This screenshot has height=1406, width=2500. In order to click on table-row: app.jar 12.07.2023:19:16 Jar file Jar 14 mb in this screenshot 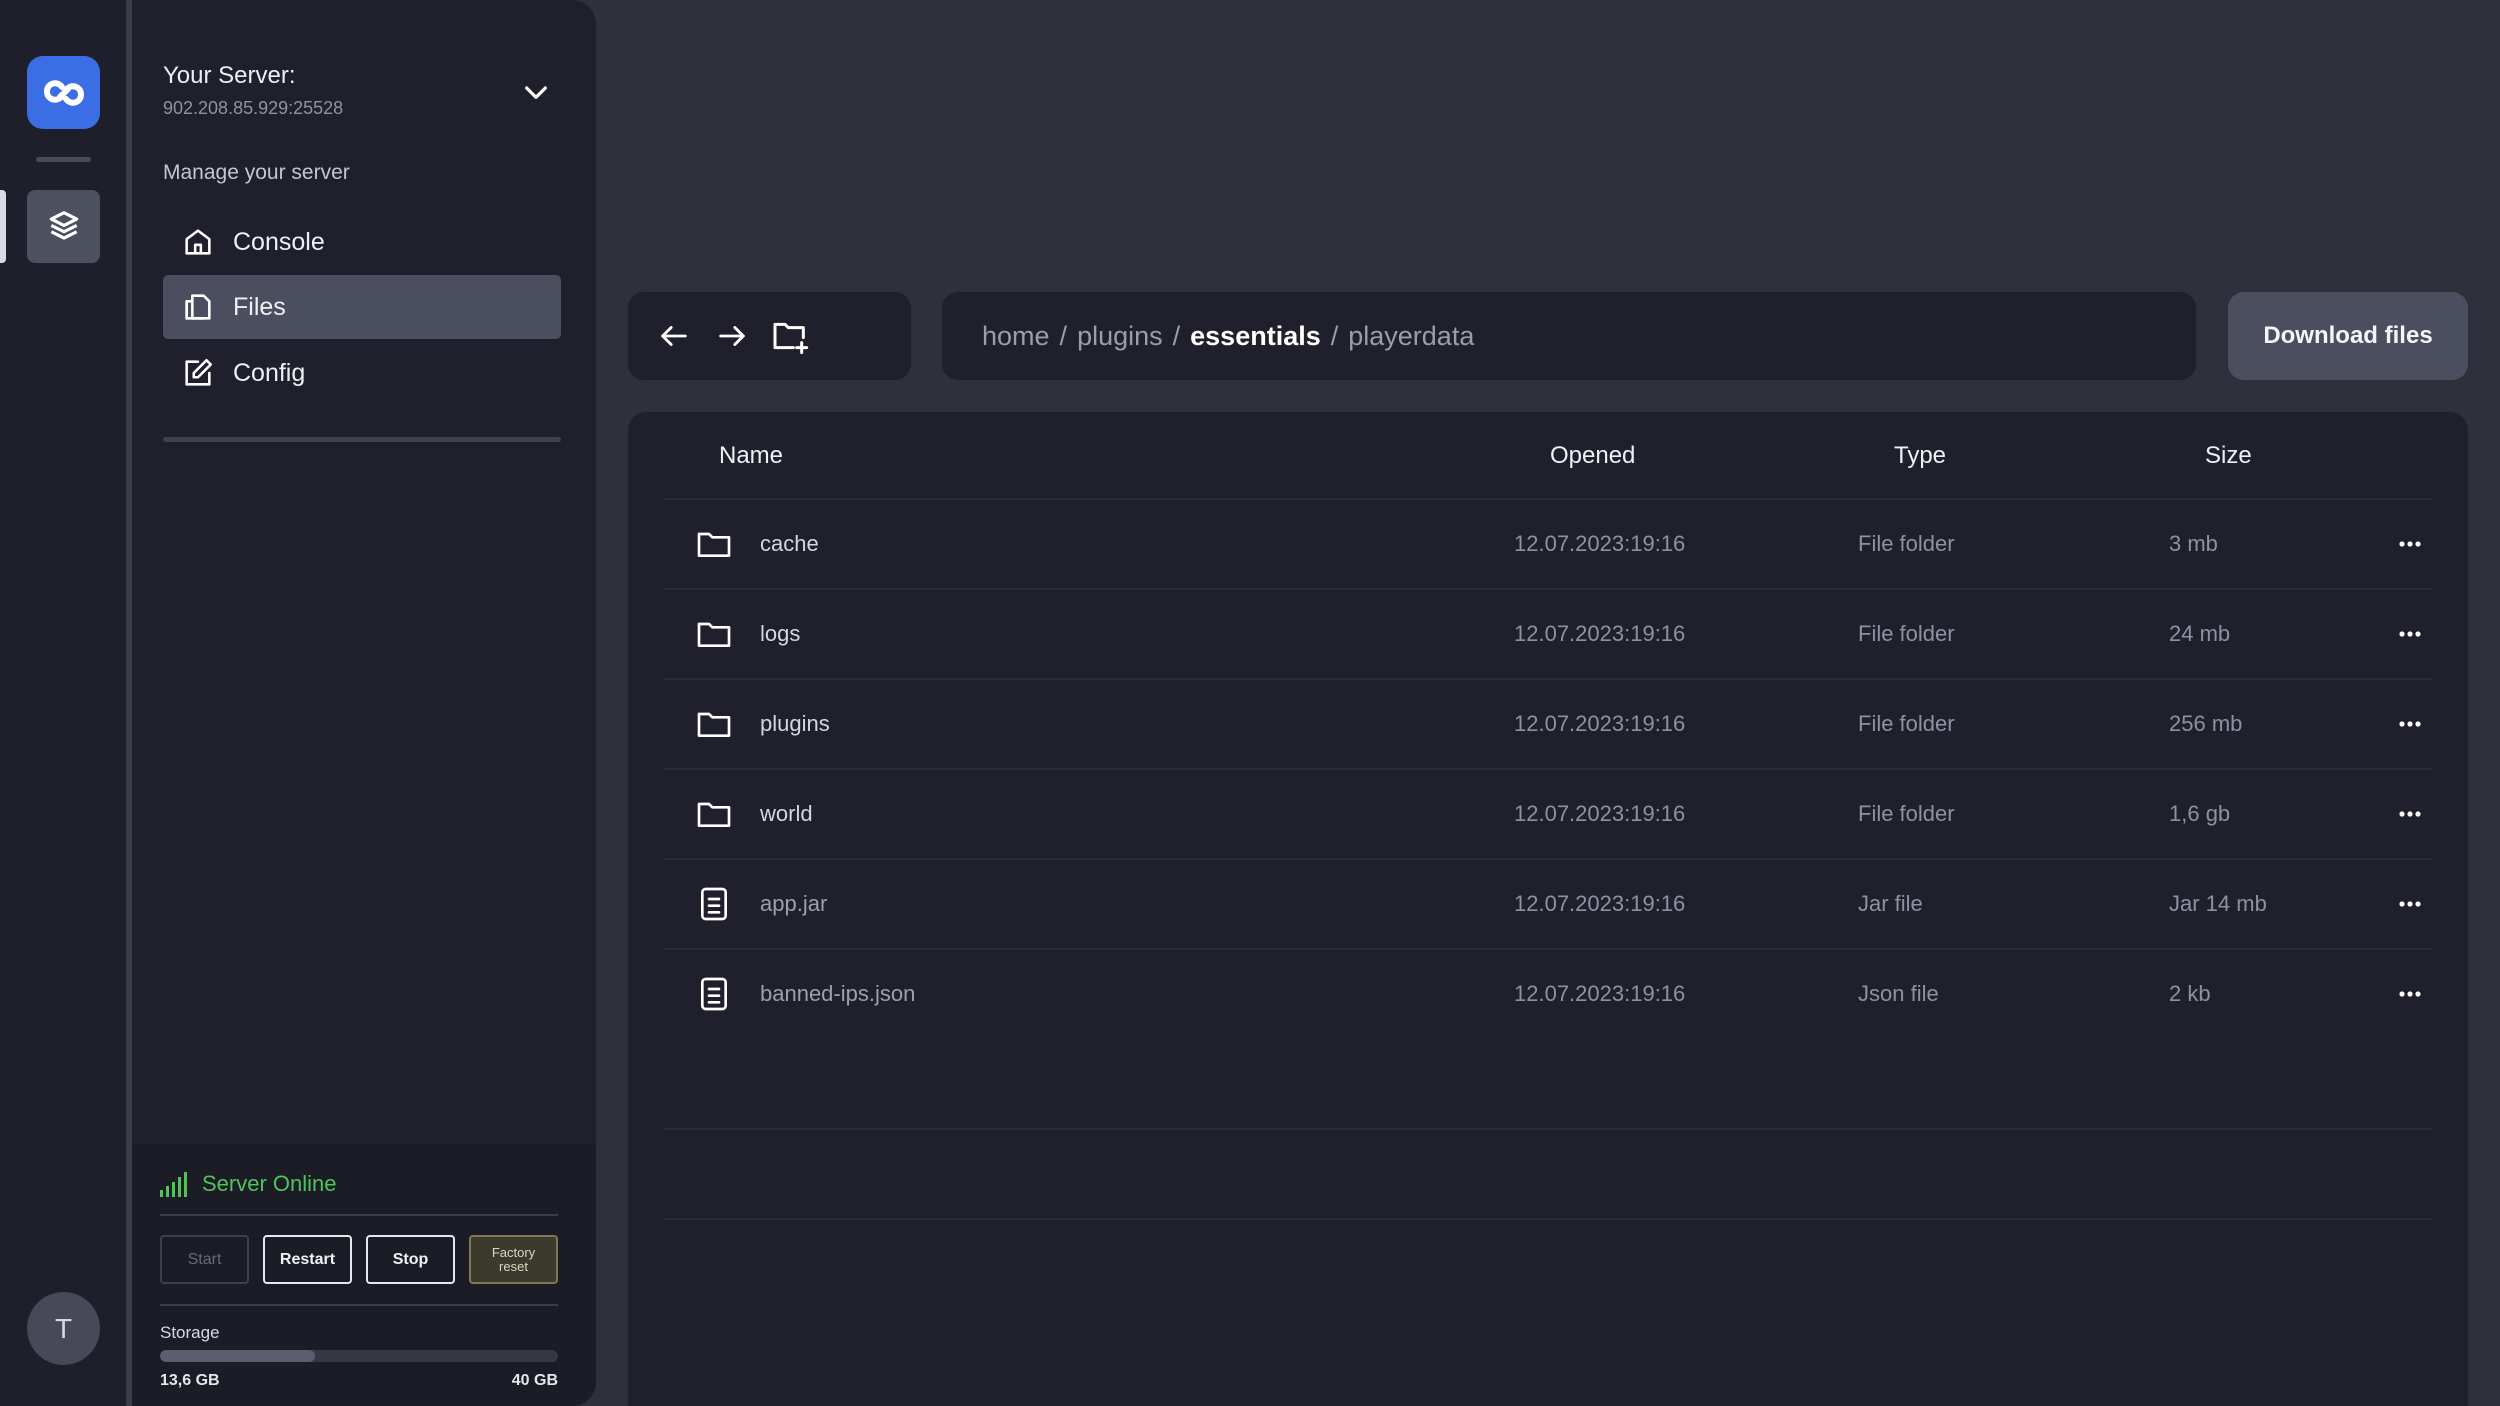, I will do `click(1548, 903)`.